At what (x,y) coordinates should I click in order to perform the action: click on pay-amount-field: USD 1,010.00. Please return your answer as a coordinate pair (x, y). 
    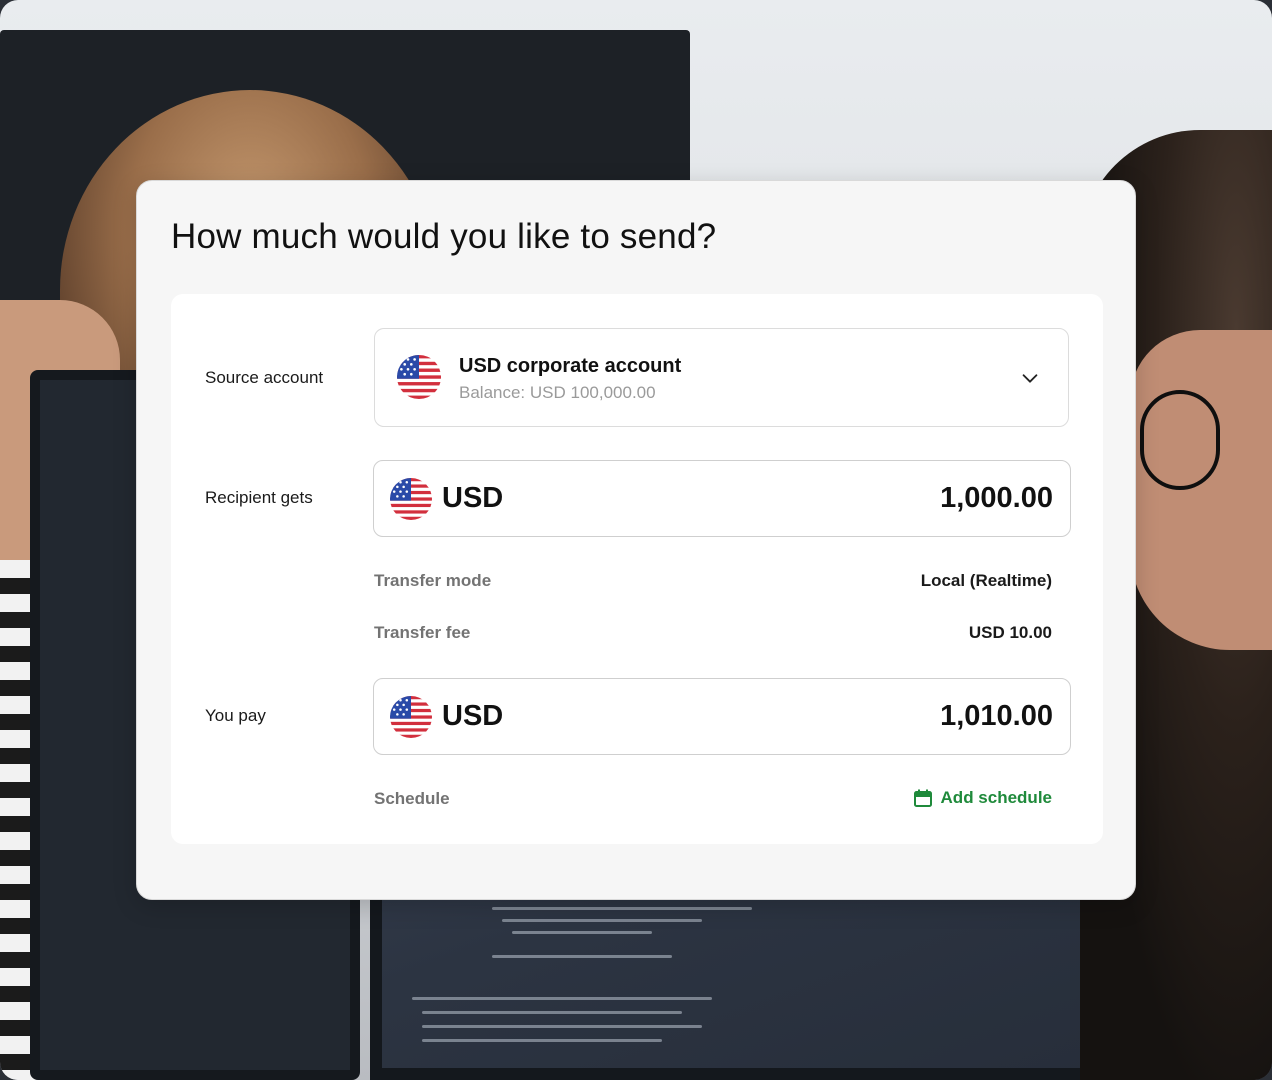
    Looking at the image, I should click on (722, 716).